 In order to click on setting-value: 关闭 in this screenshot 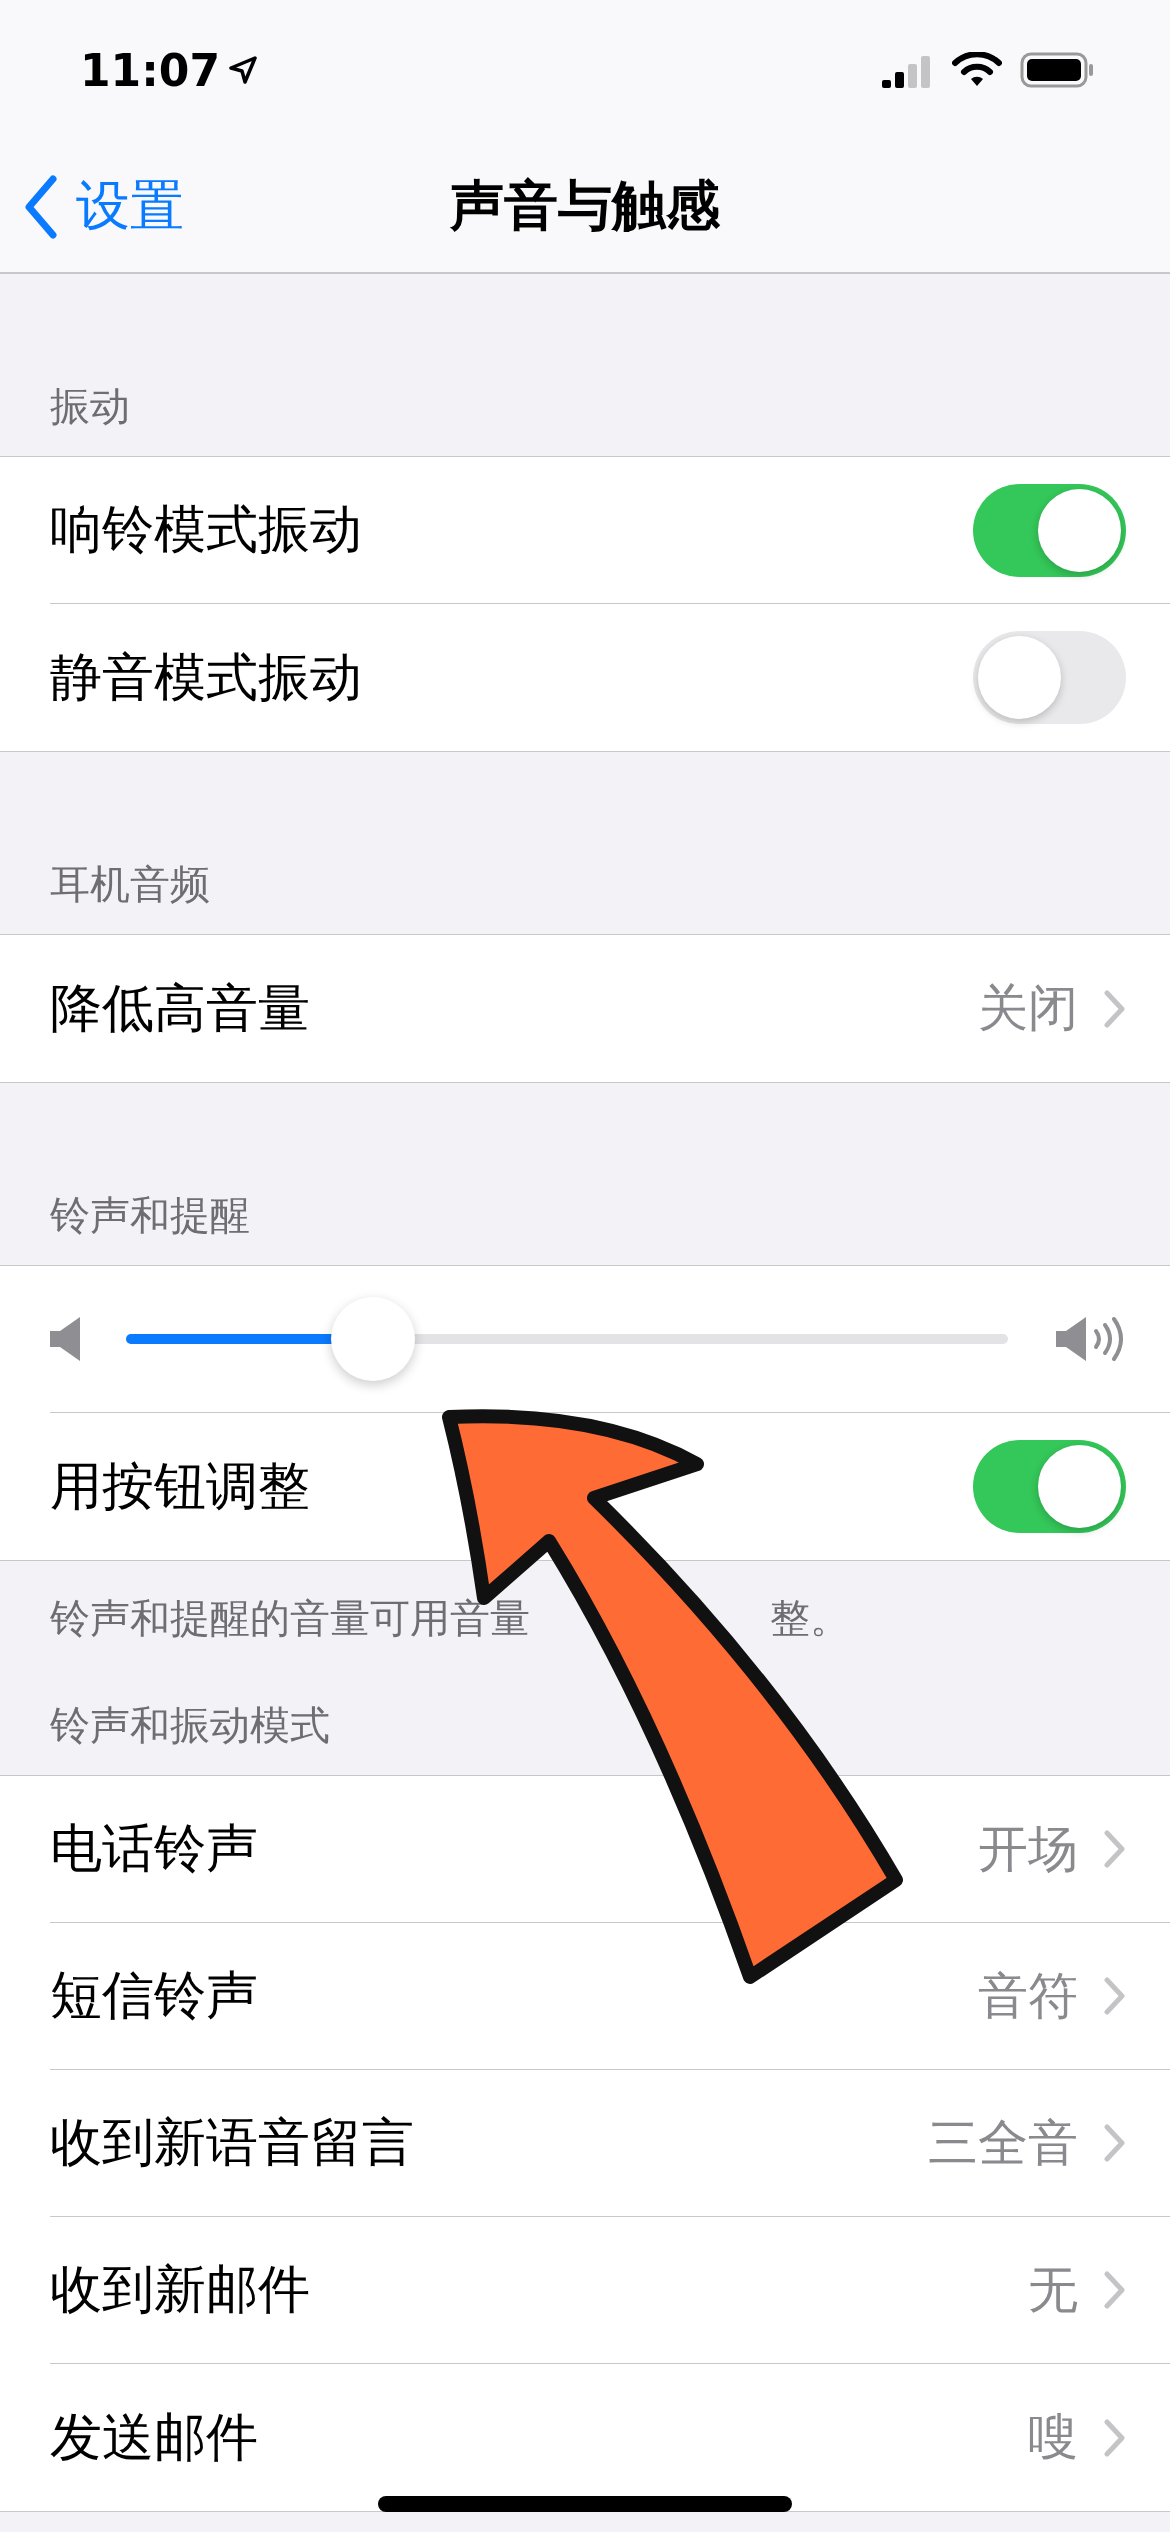, I will do `click(1028, 1008)`.